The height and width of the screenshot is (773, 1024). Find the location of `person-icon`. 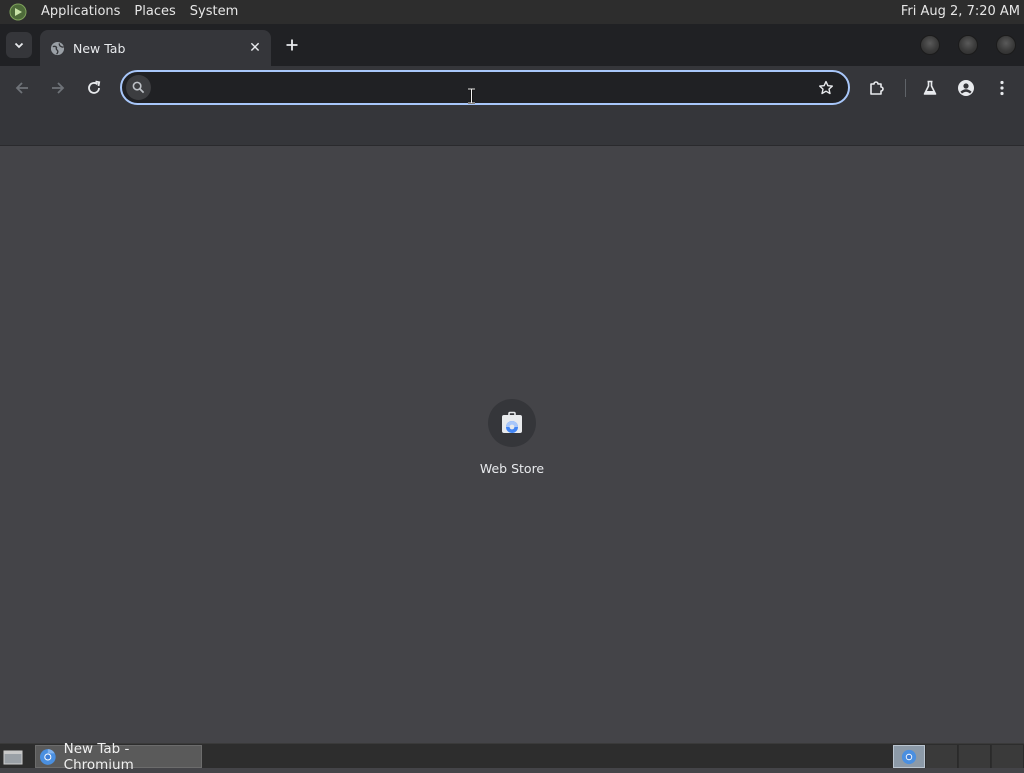

person-icon is located at coordinates (966, 88).